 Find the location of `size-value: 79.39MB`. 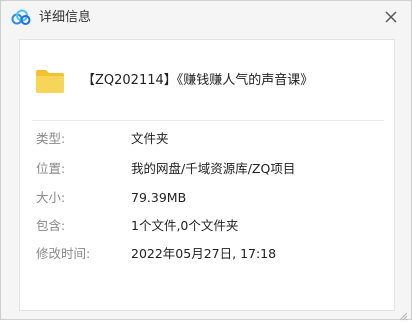

size-value: 79.39MB is located at coordinates (159, 197).